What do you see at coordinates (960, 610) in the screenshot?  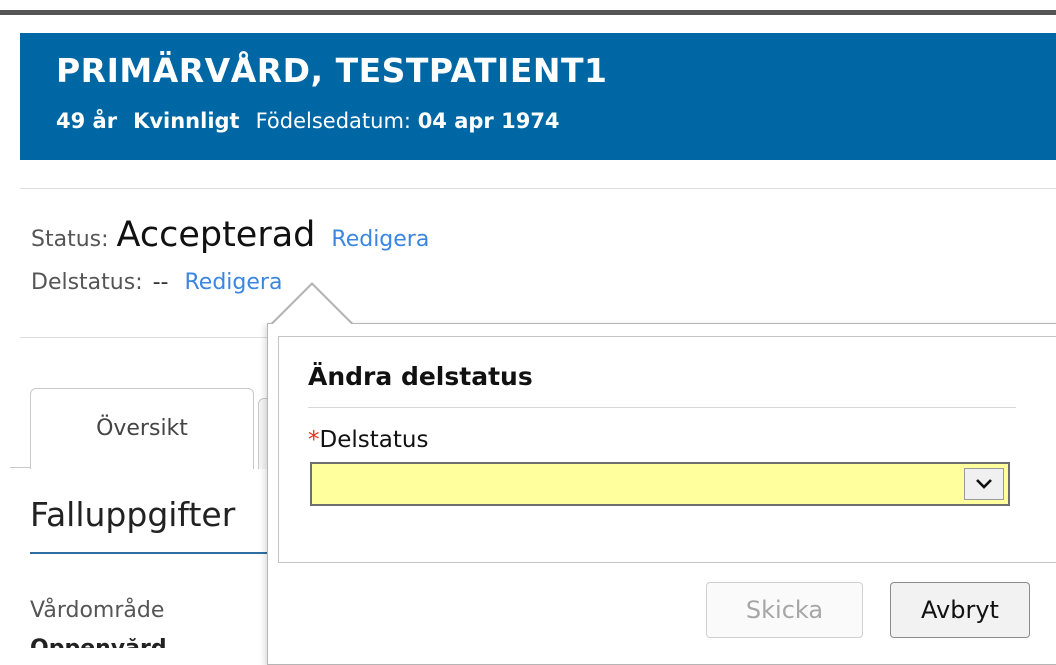 I see `cancel-button: Avbryt` at bounding box center [960, 610].